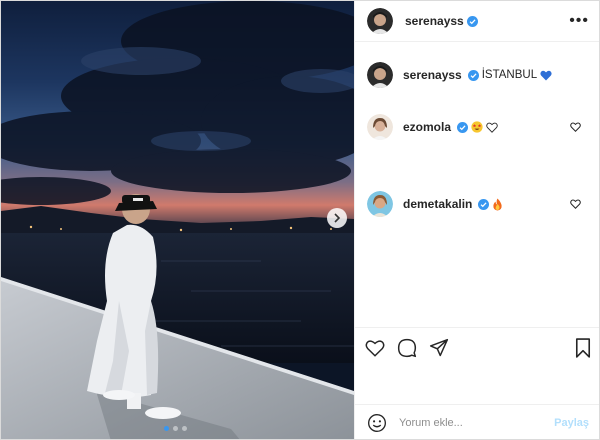  Describe the element at coordinates (579, 21) in the screenshot. I see `more-options-icon: •••` at that location.